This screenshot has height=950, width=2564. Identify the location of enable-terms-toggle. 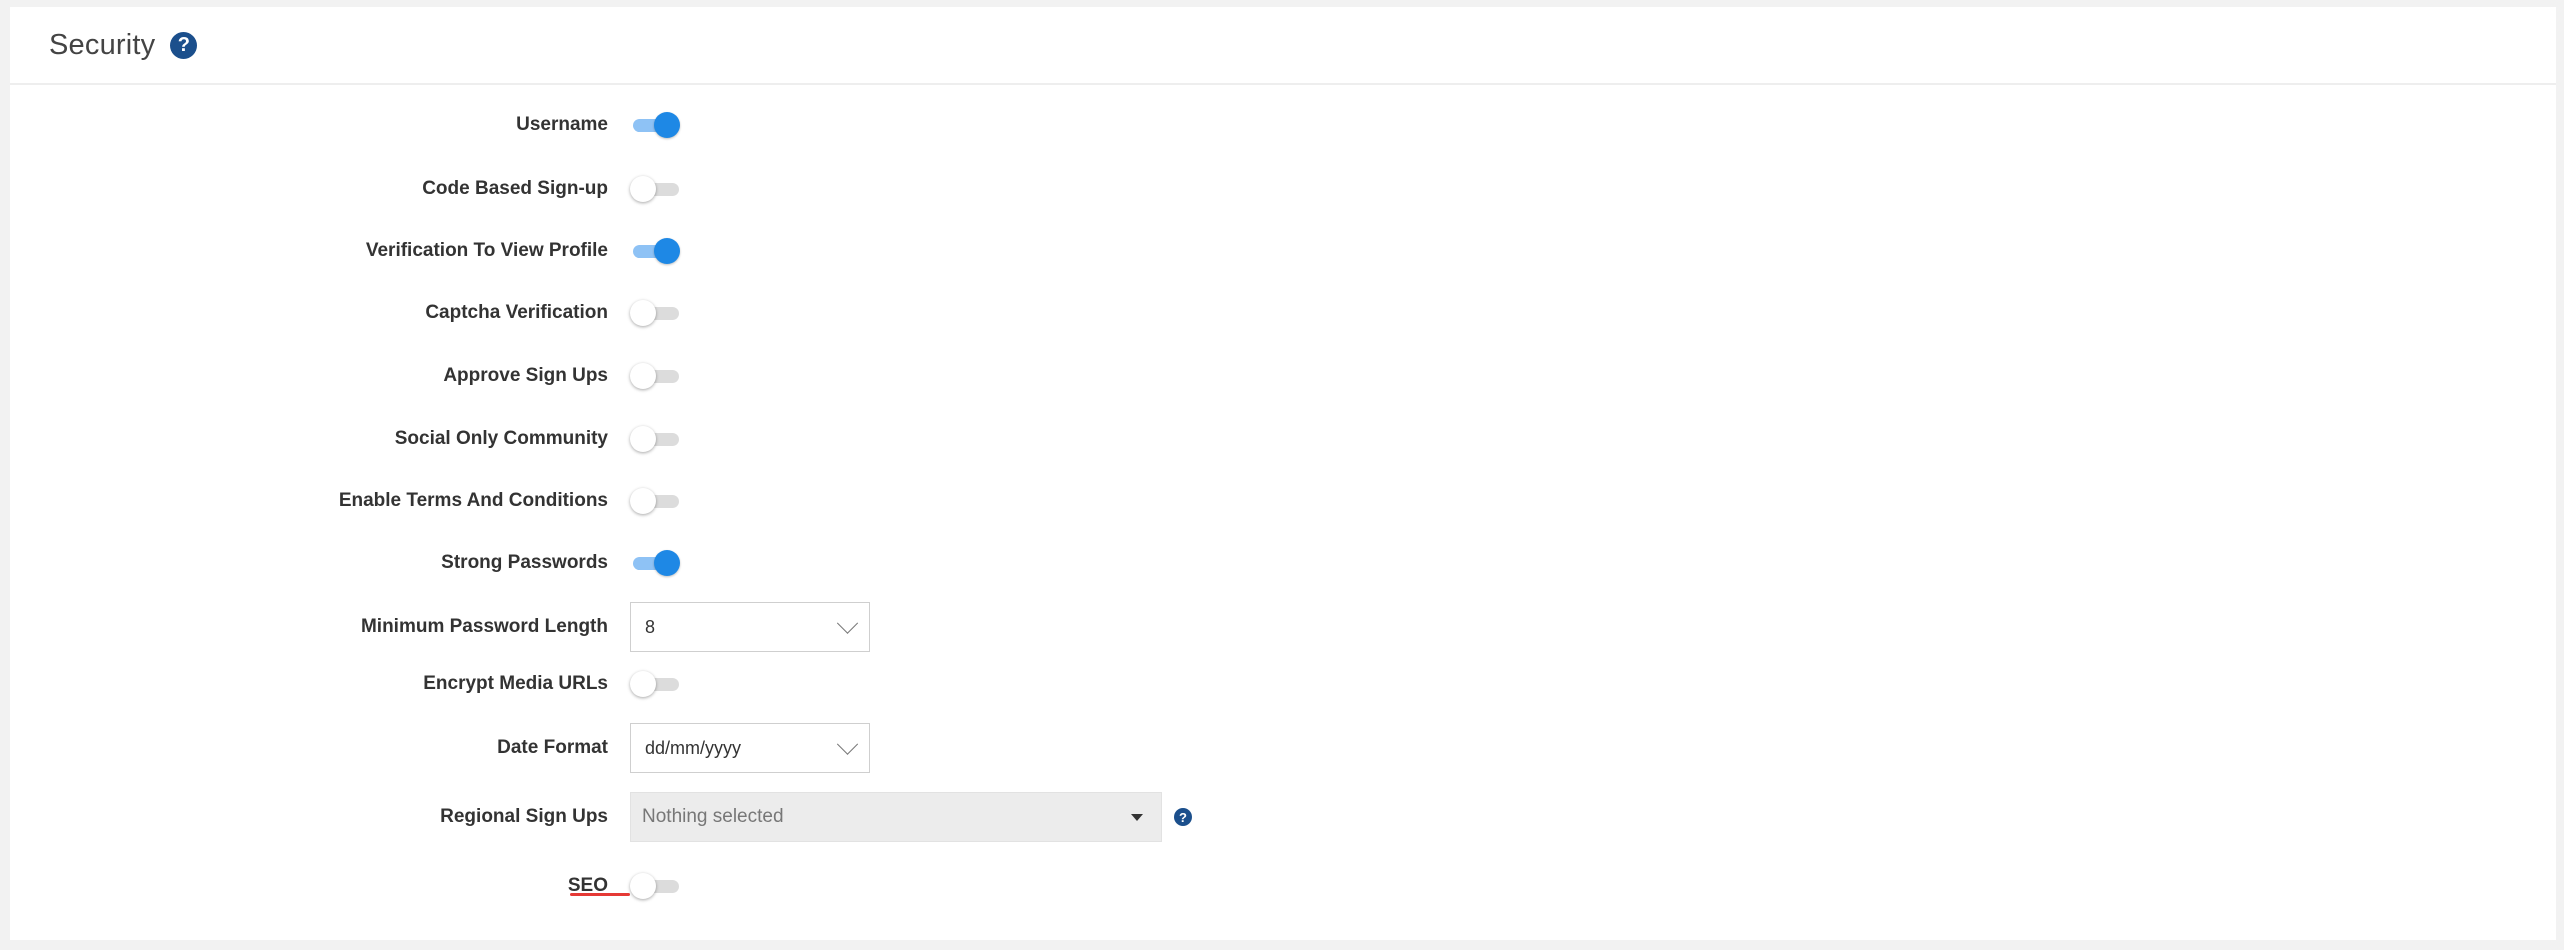
(655, 501).